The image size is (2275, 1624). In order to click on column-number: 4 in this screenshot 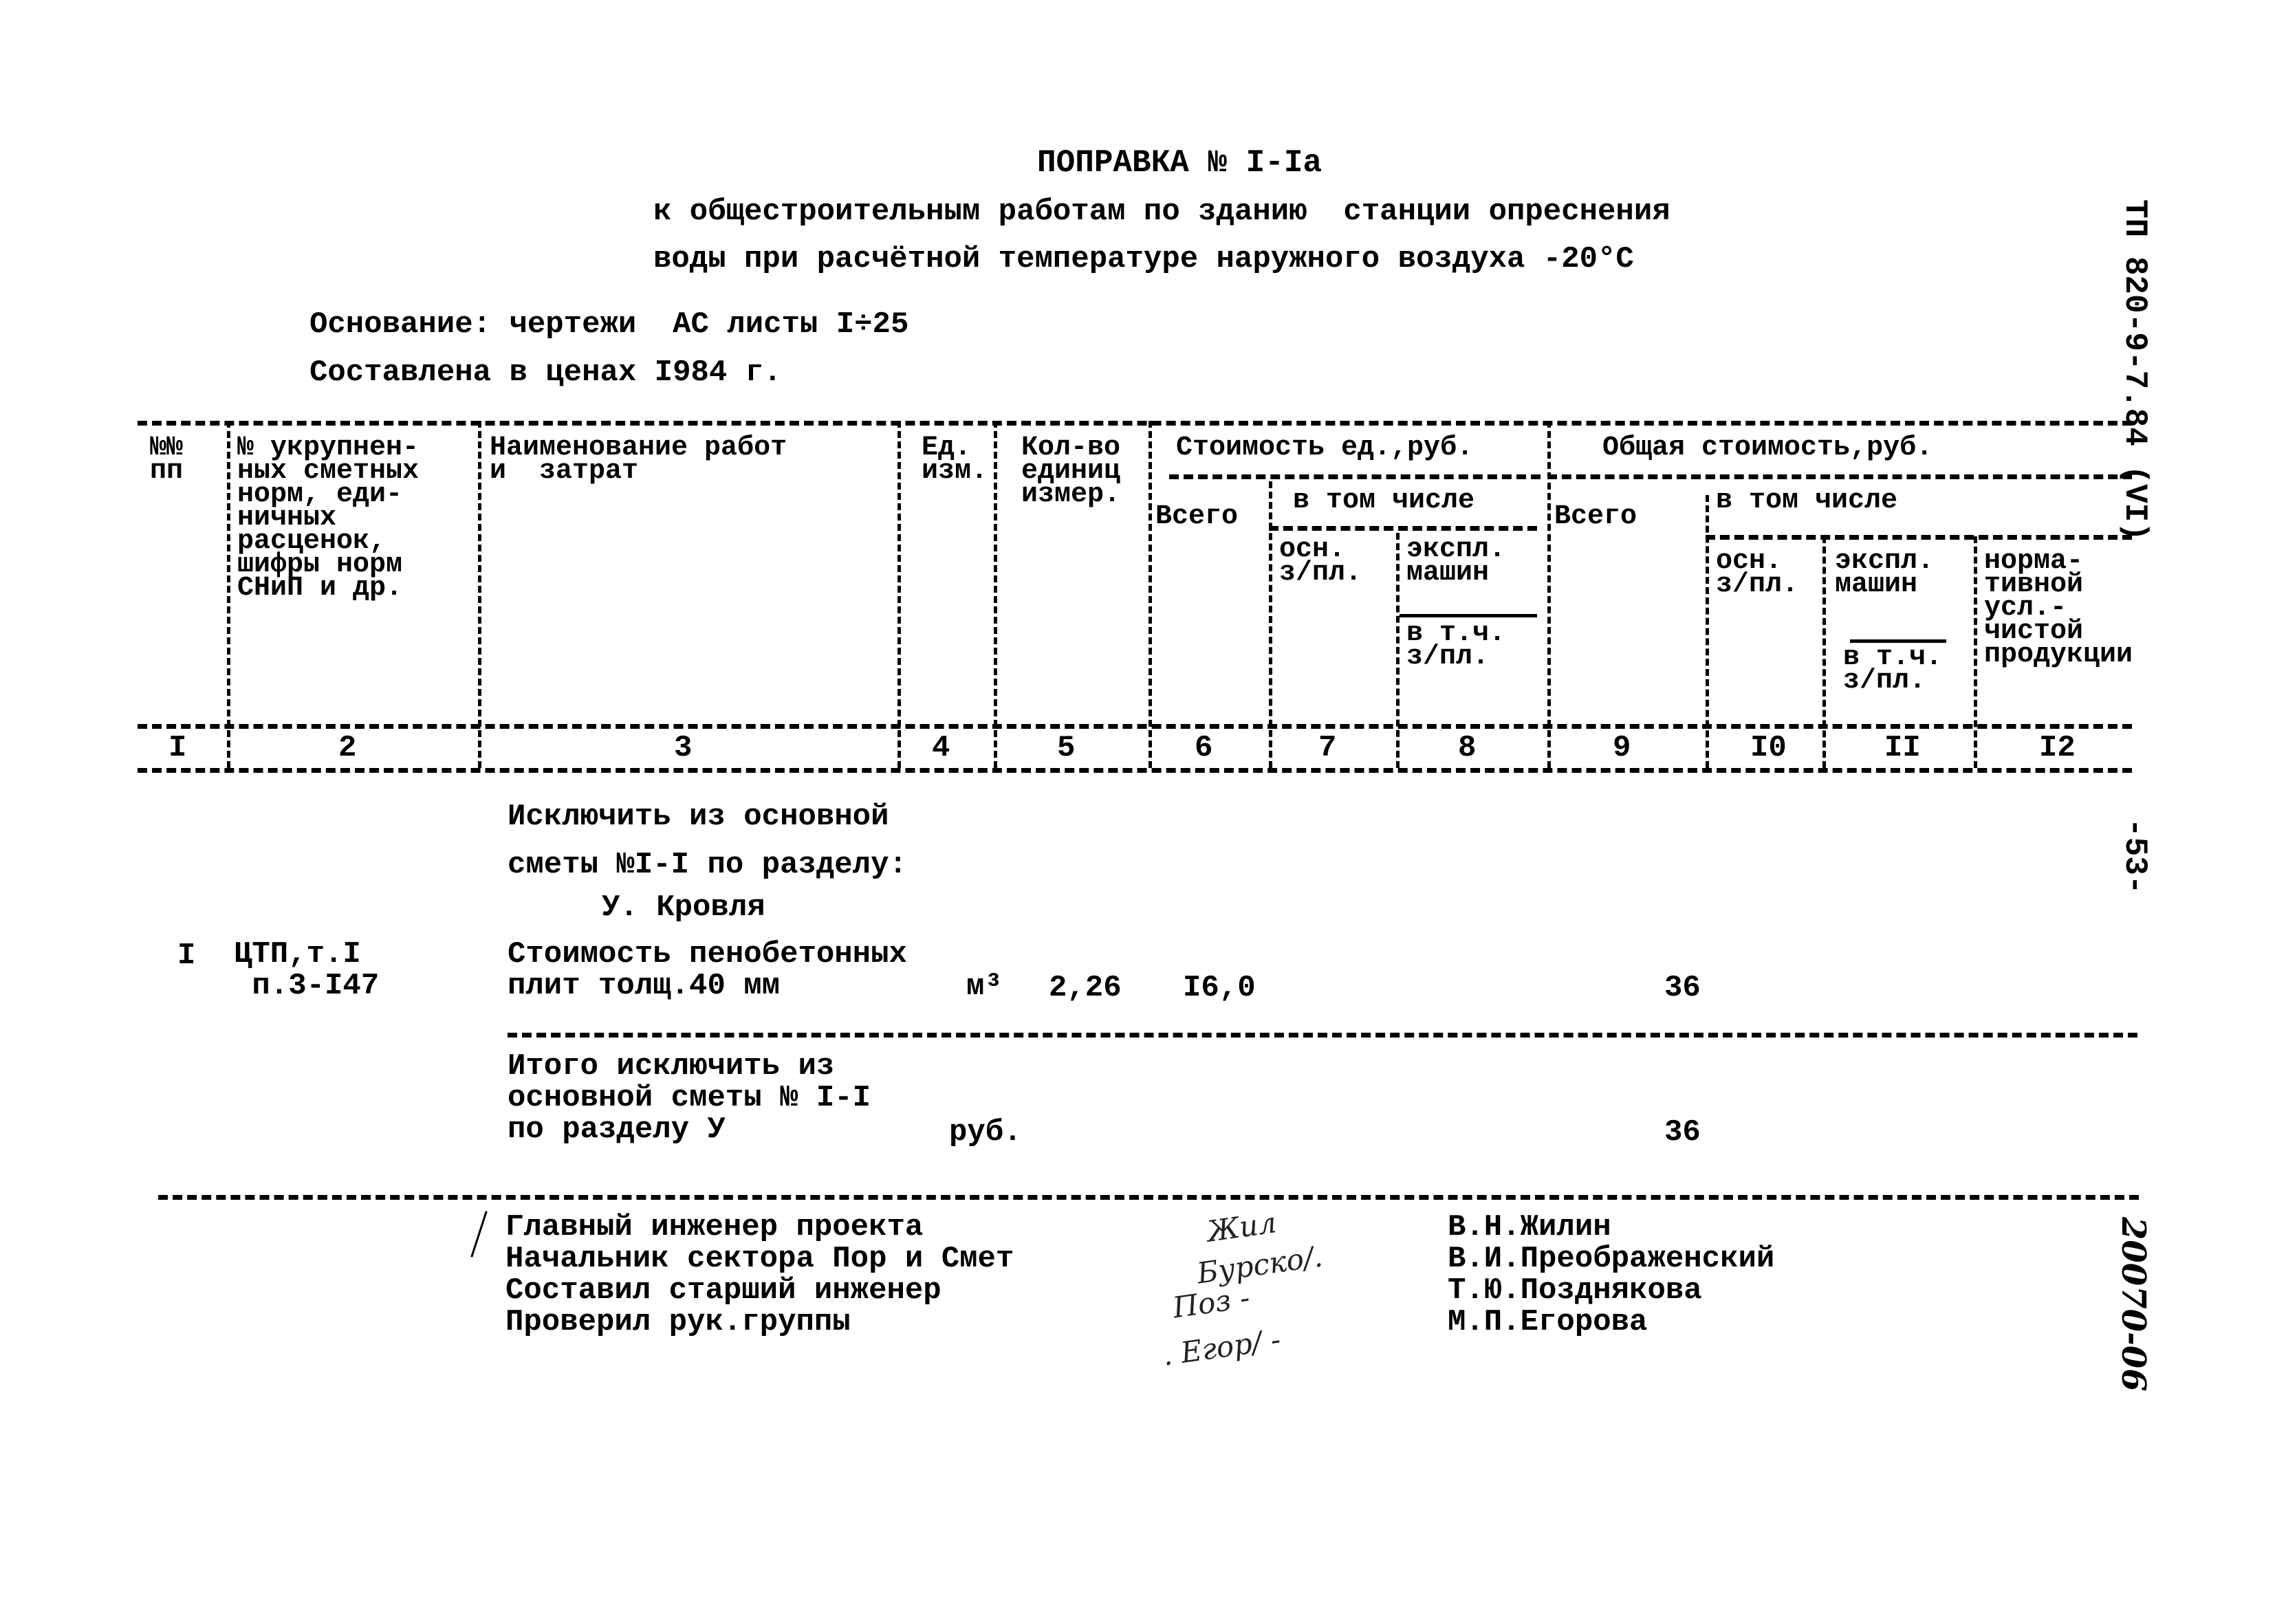, I will do `click(941, 748)`.